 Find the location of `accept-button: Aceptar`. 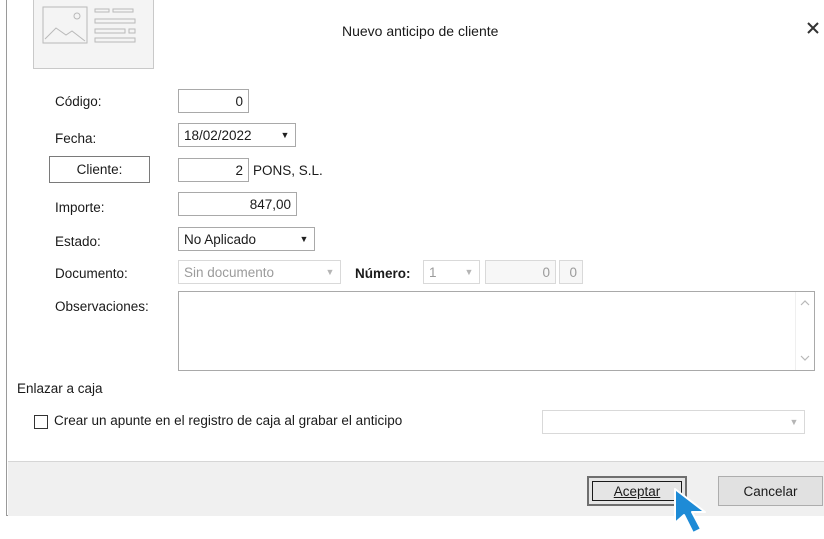

accept-button: Aceptar is located at coordinates (637, 491).